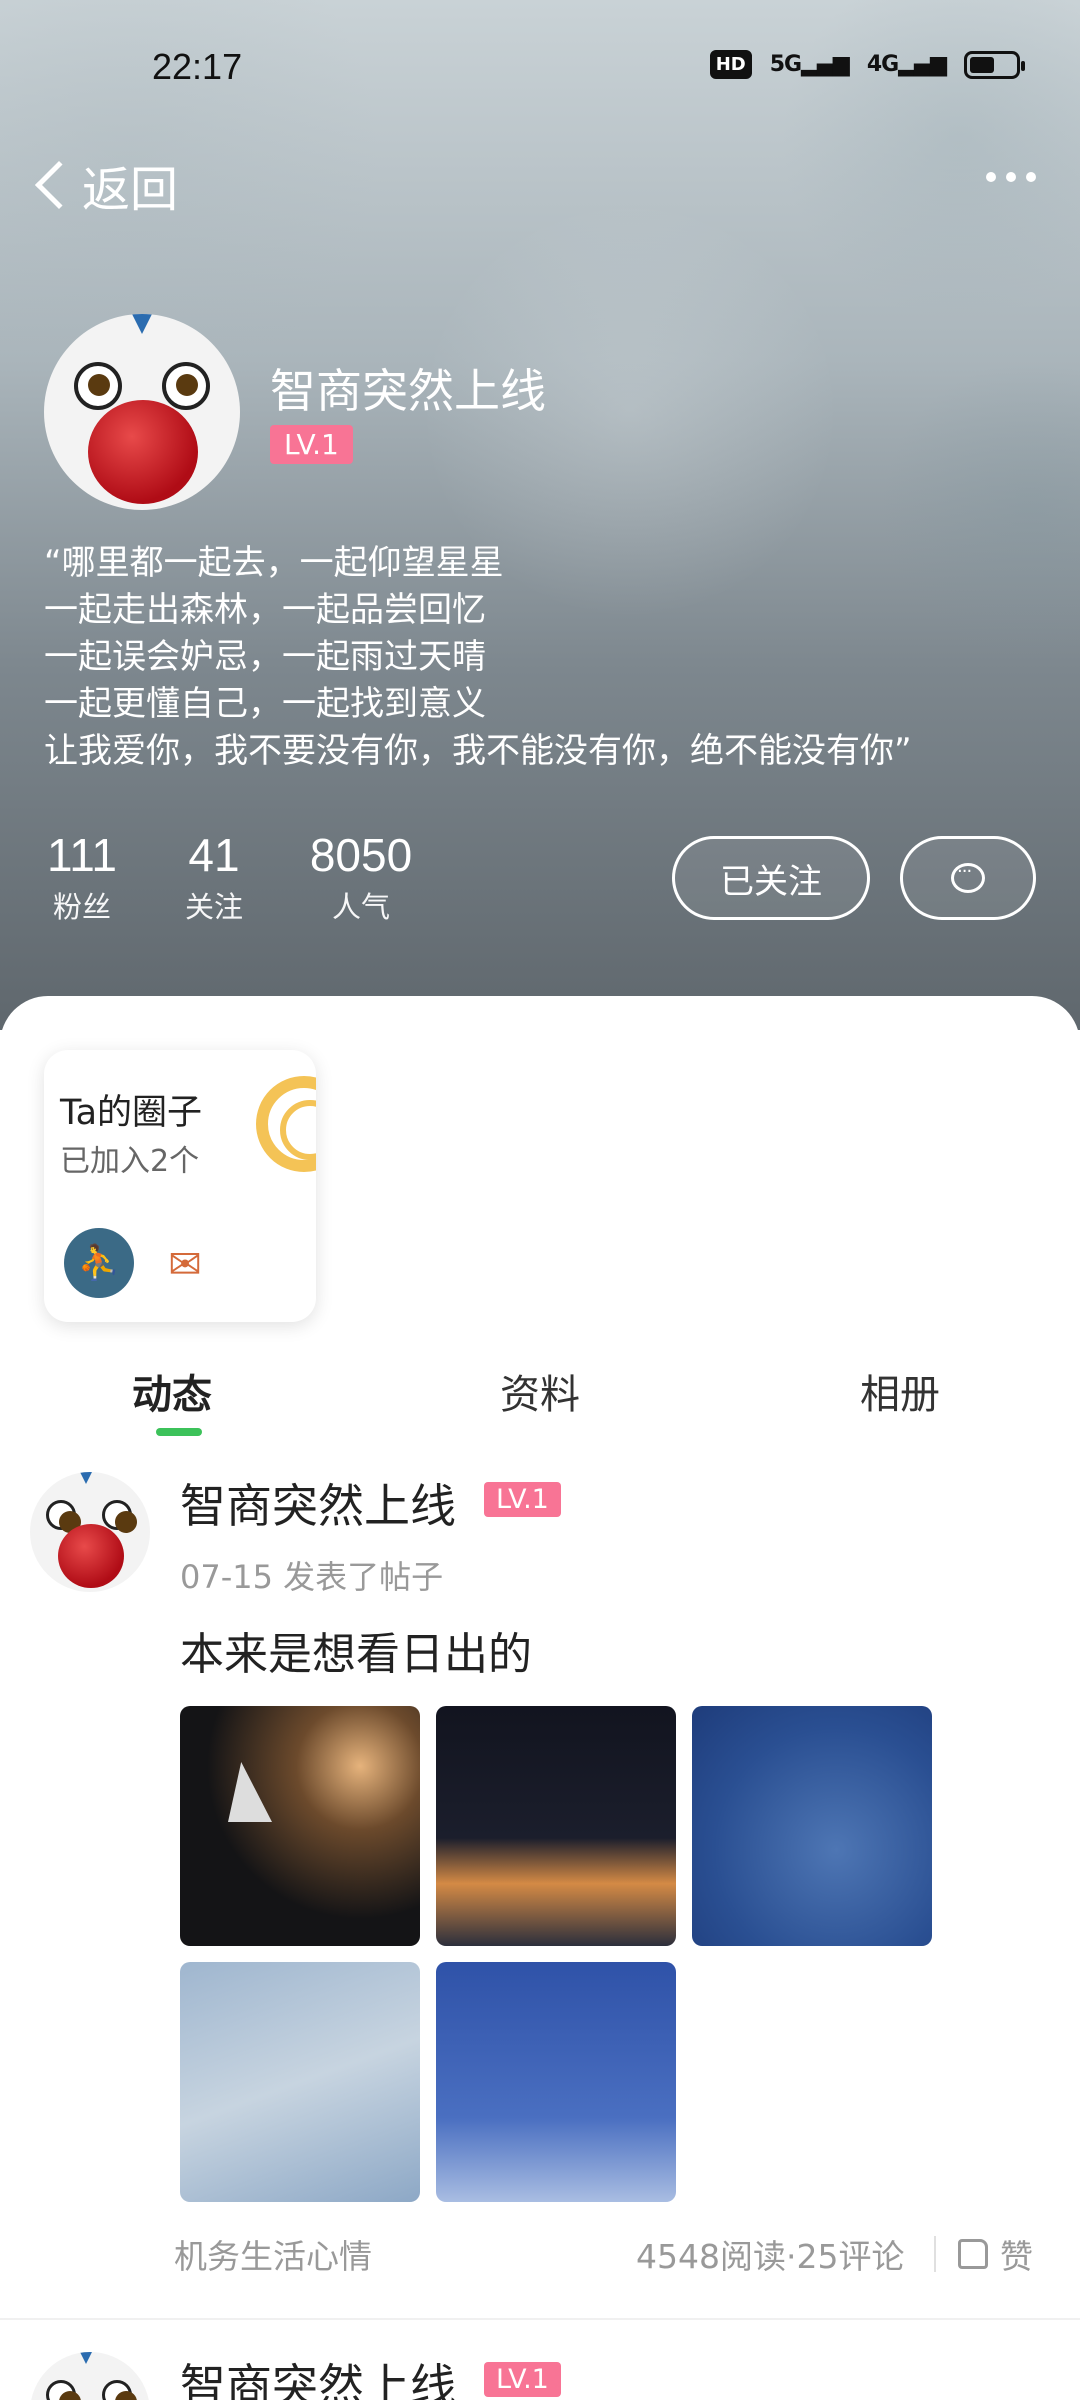 This screenshot has height=2400, width=1080. What do you see at coordinates (81, 907) in the screenshot?
I see `stat-label: 粉丝` at bounding box center [81, 907].